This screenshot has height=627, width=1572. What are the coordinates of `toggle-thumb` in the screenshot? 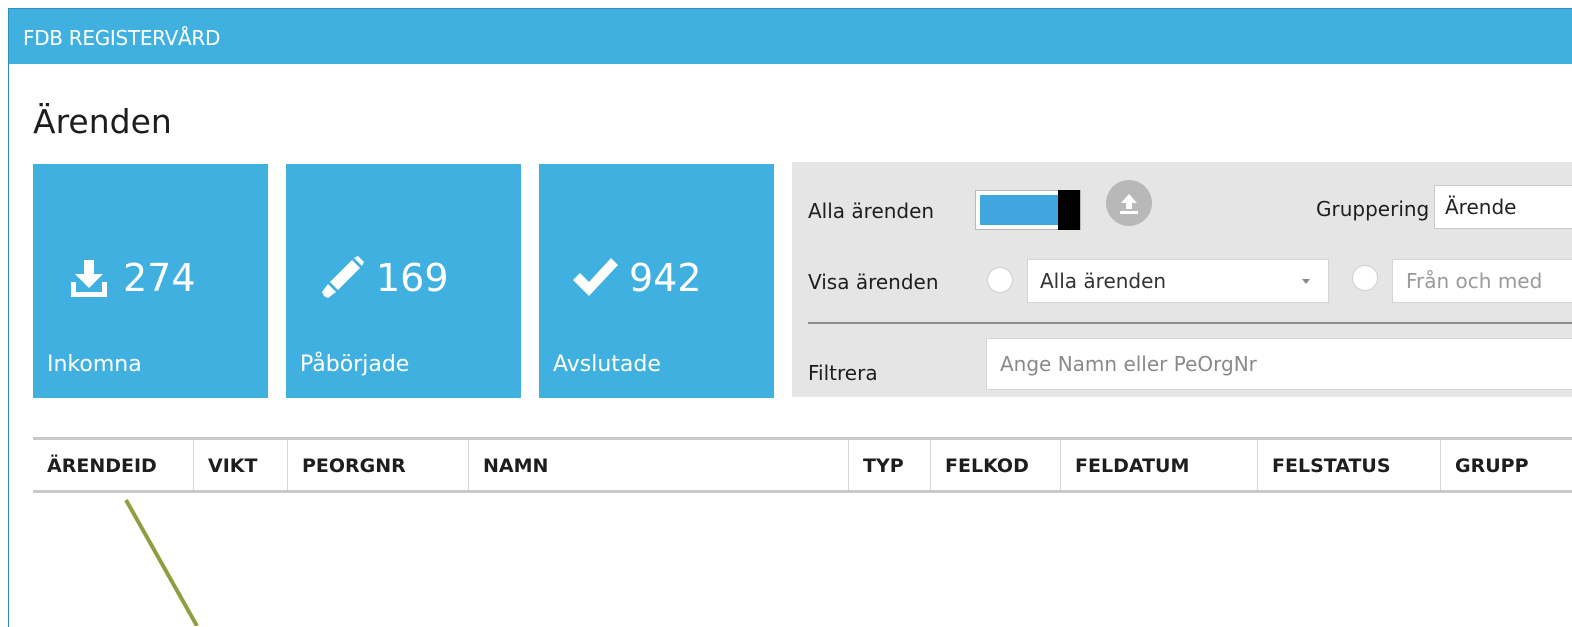 It's located at (1069, 210).